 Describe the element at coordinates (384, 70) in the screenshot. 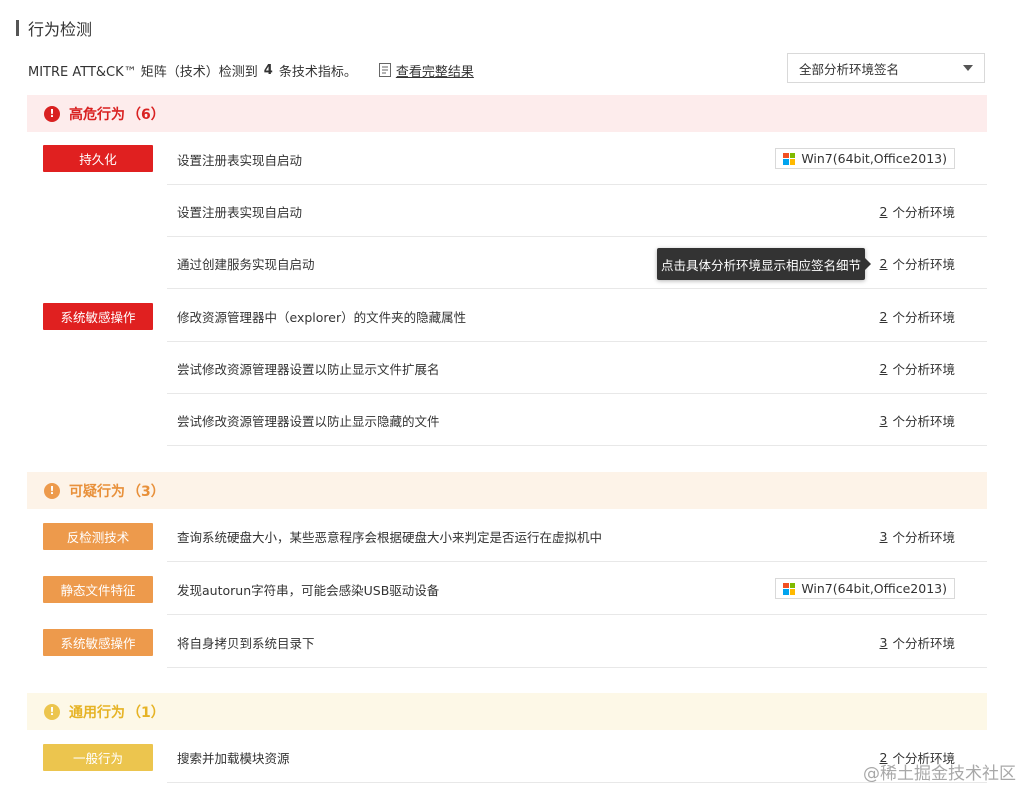

I see `report-icon` at that location.